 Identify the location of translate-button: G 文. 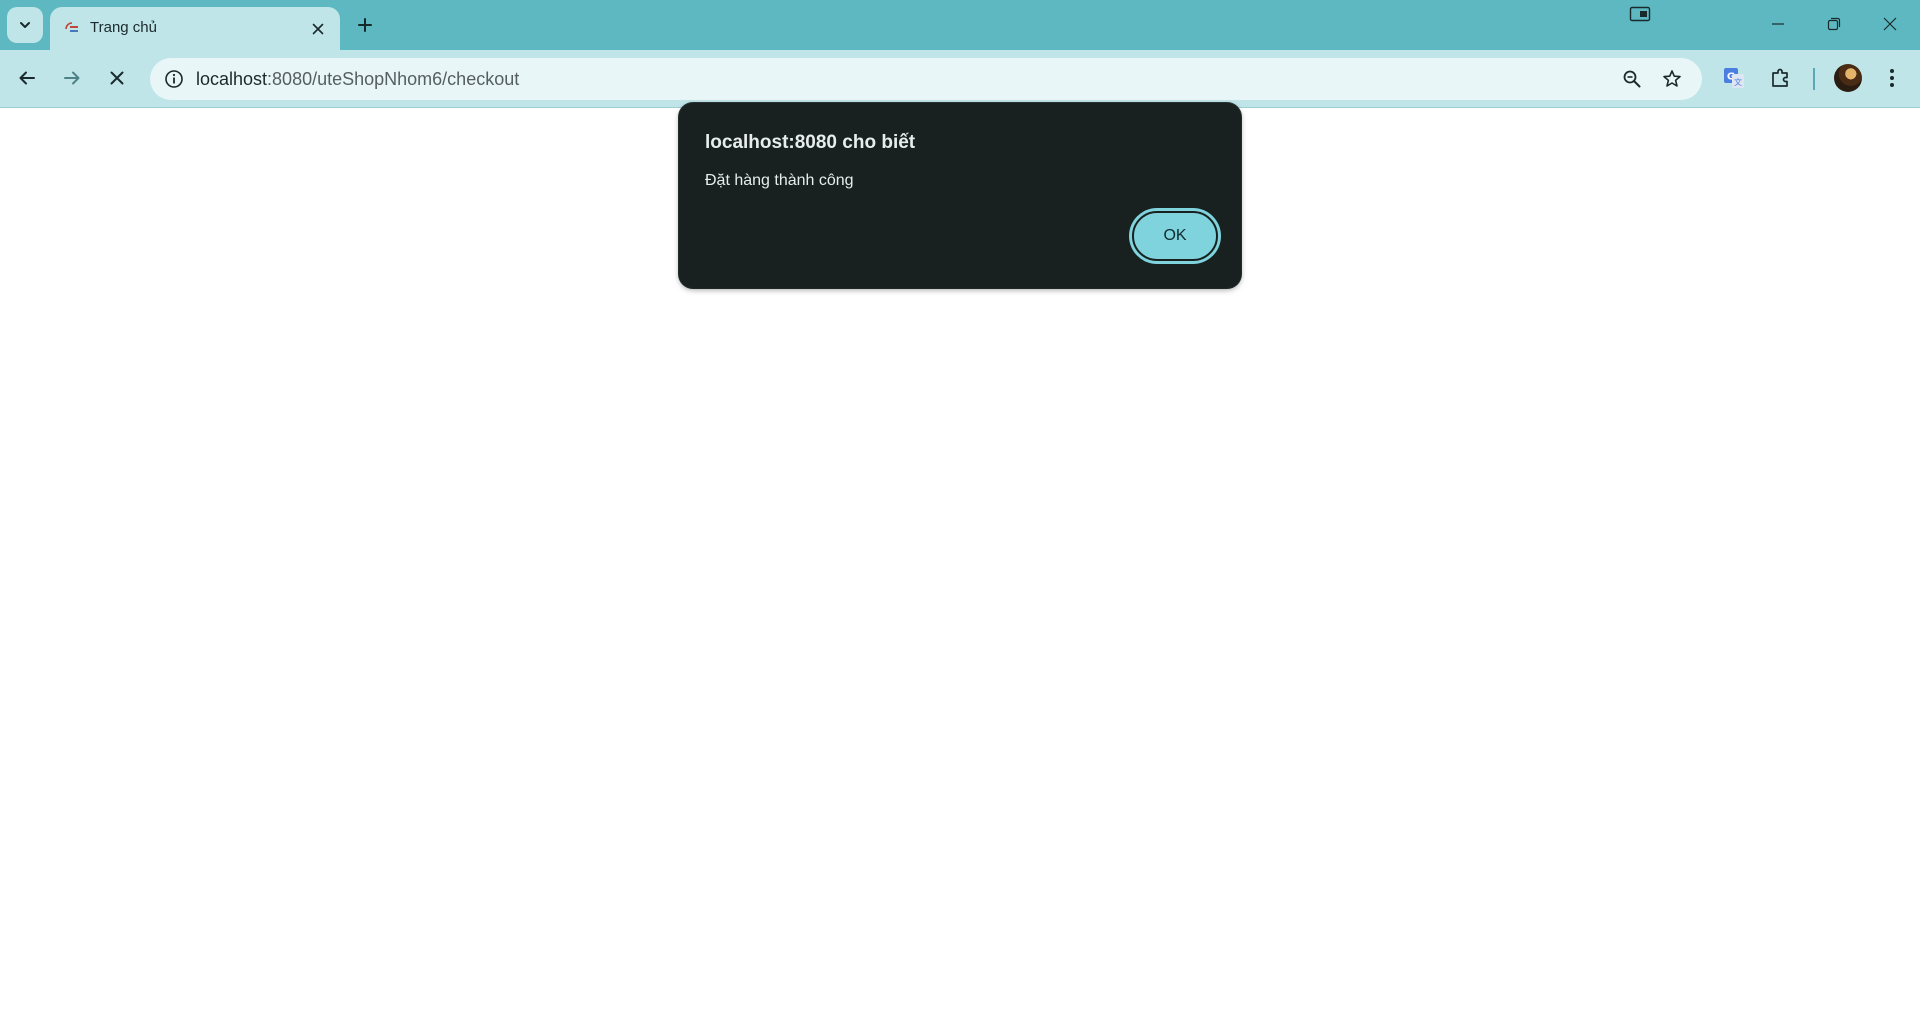
(1734, 78).